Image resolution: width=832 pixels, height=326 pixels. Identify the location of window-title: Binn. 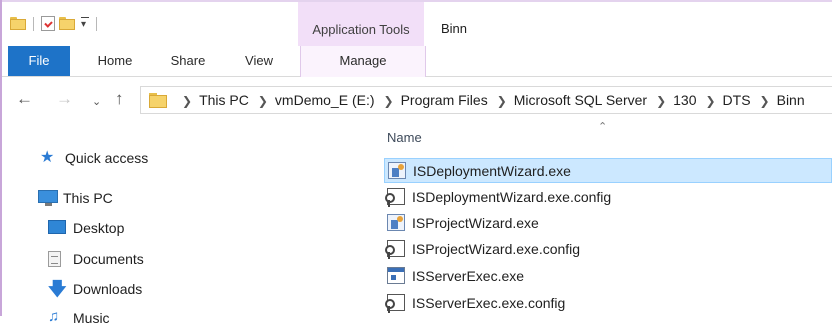
(454, 28).